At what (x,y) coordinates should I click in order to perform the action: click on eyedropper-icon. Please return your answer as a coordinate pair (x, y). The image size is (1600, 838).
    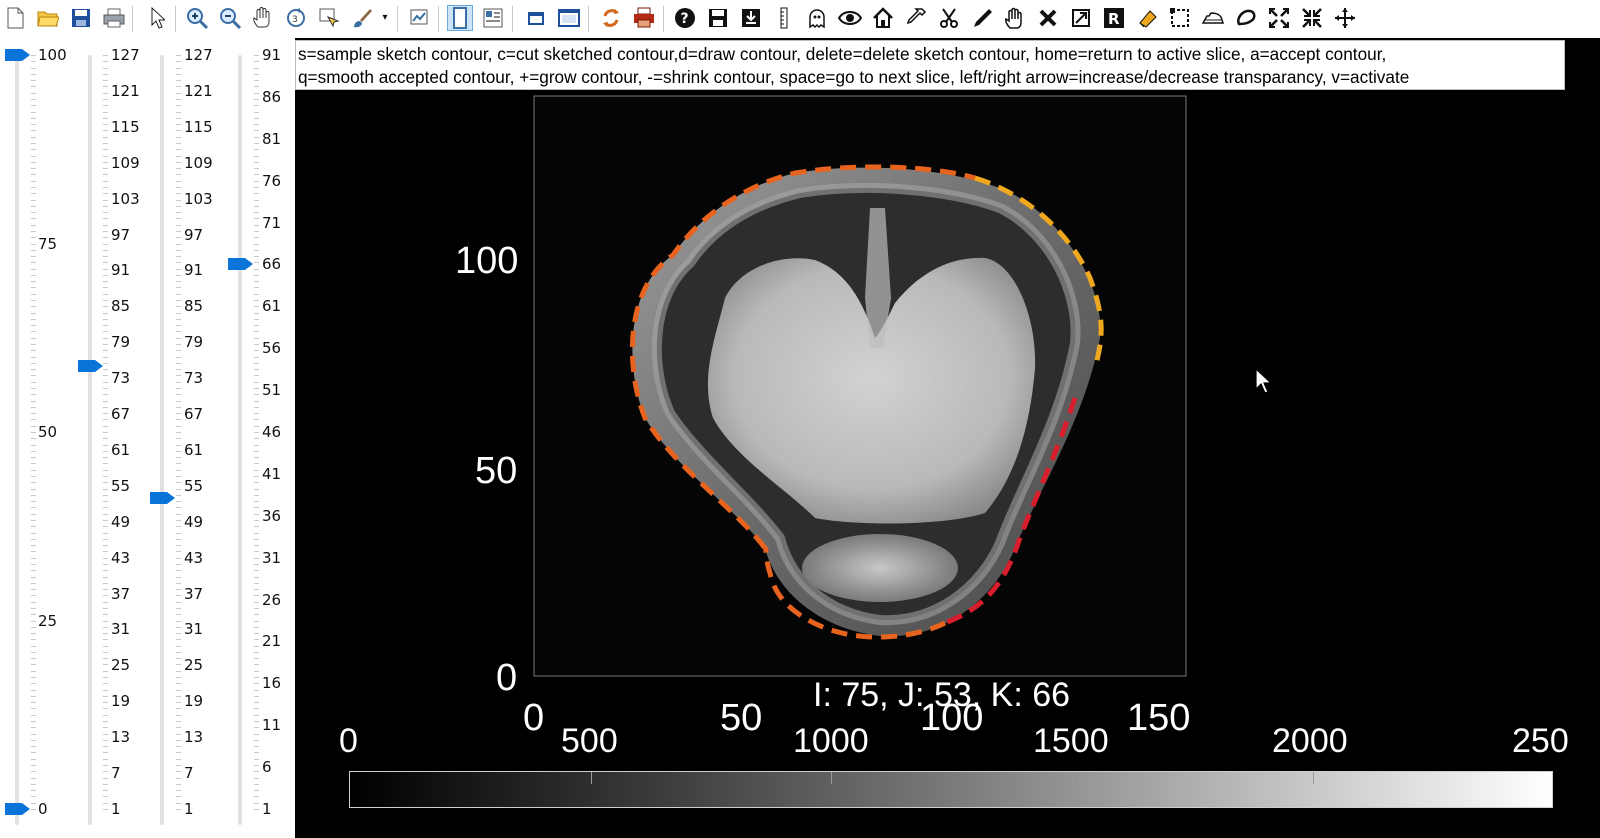
    Looking at the image, I should click on (916, 18).